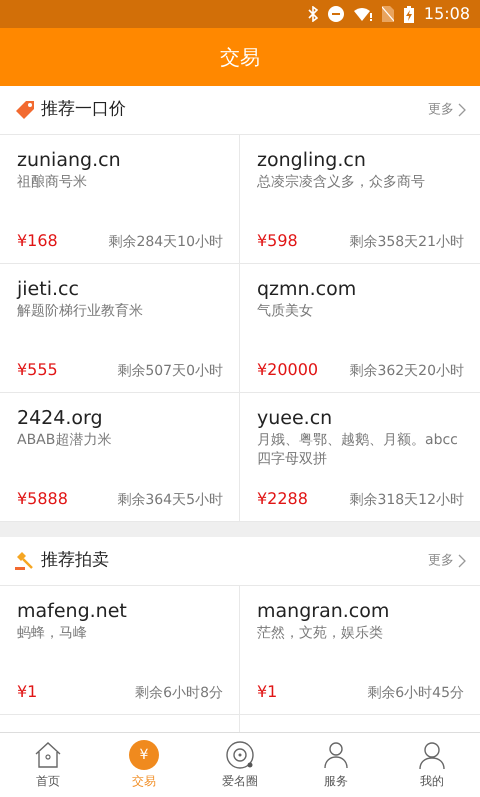  I want to click on remaining-time: 剩余507天0小时, so click(170, 371).